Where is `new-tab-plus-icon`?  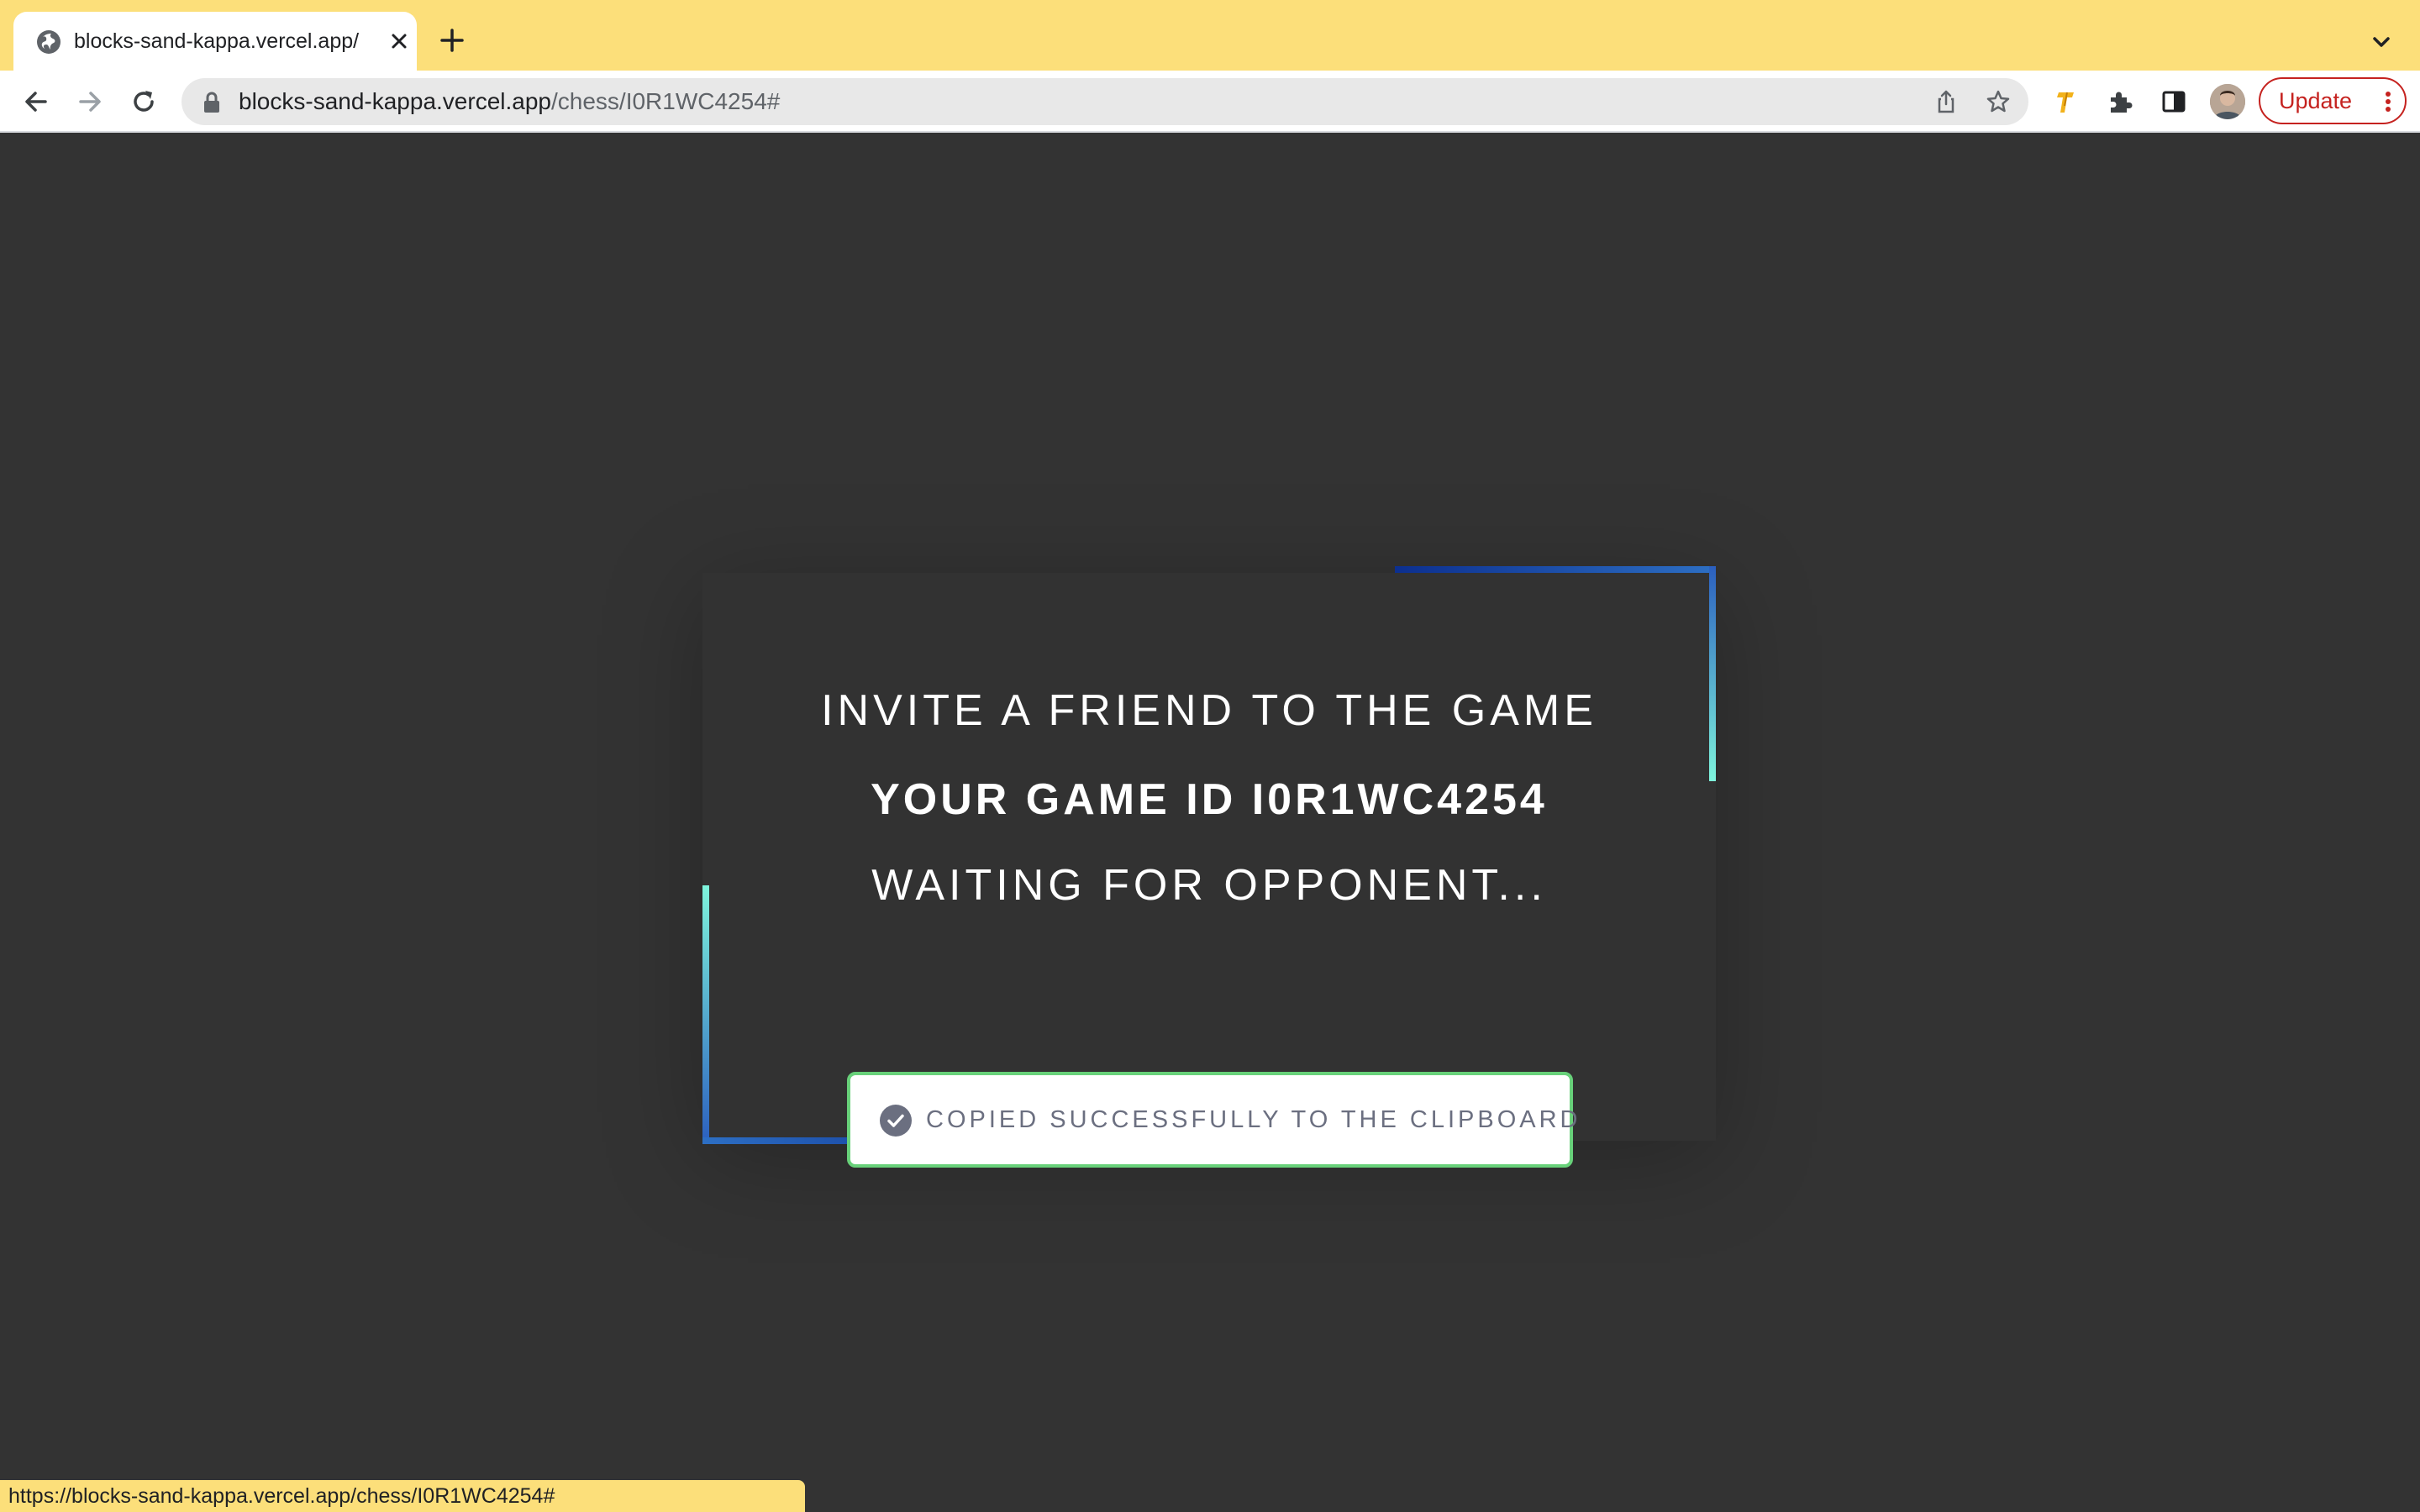 new-tab-plus-icon is located at coordinates (452, 40).